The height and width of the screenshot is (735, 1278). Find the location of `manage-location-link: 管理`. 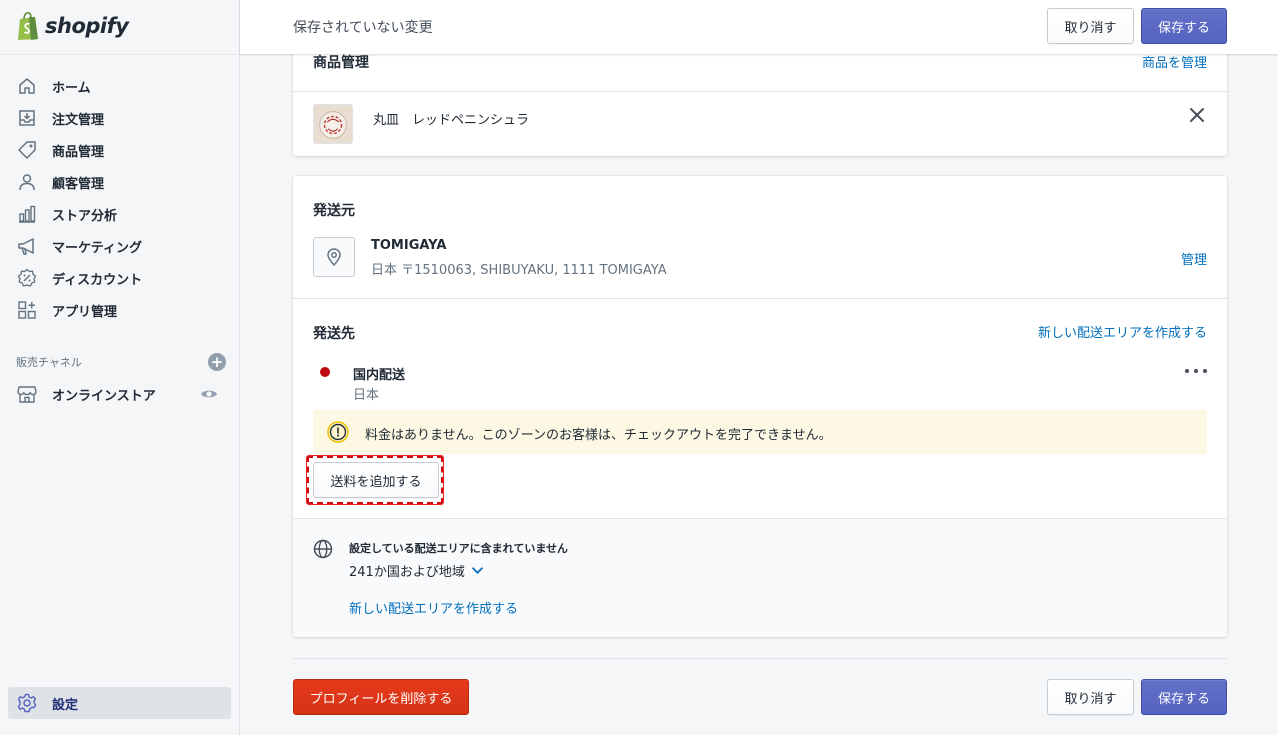

manage-location-link: 管理 is located at coordinates (1194, 258).